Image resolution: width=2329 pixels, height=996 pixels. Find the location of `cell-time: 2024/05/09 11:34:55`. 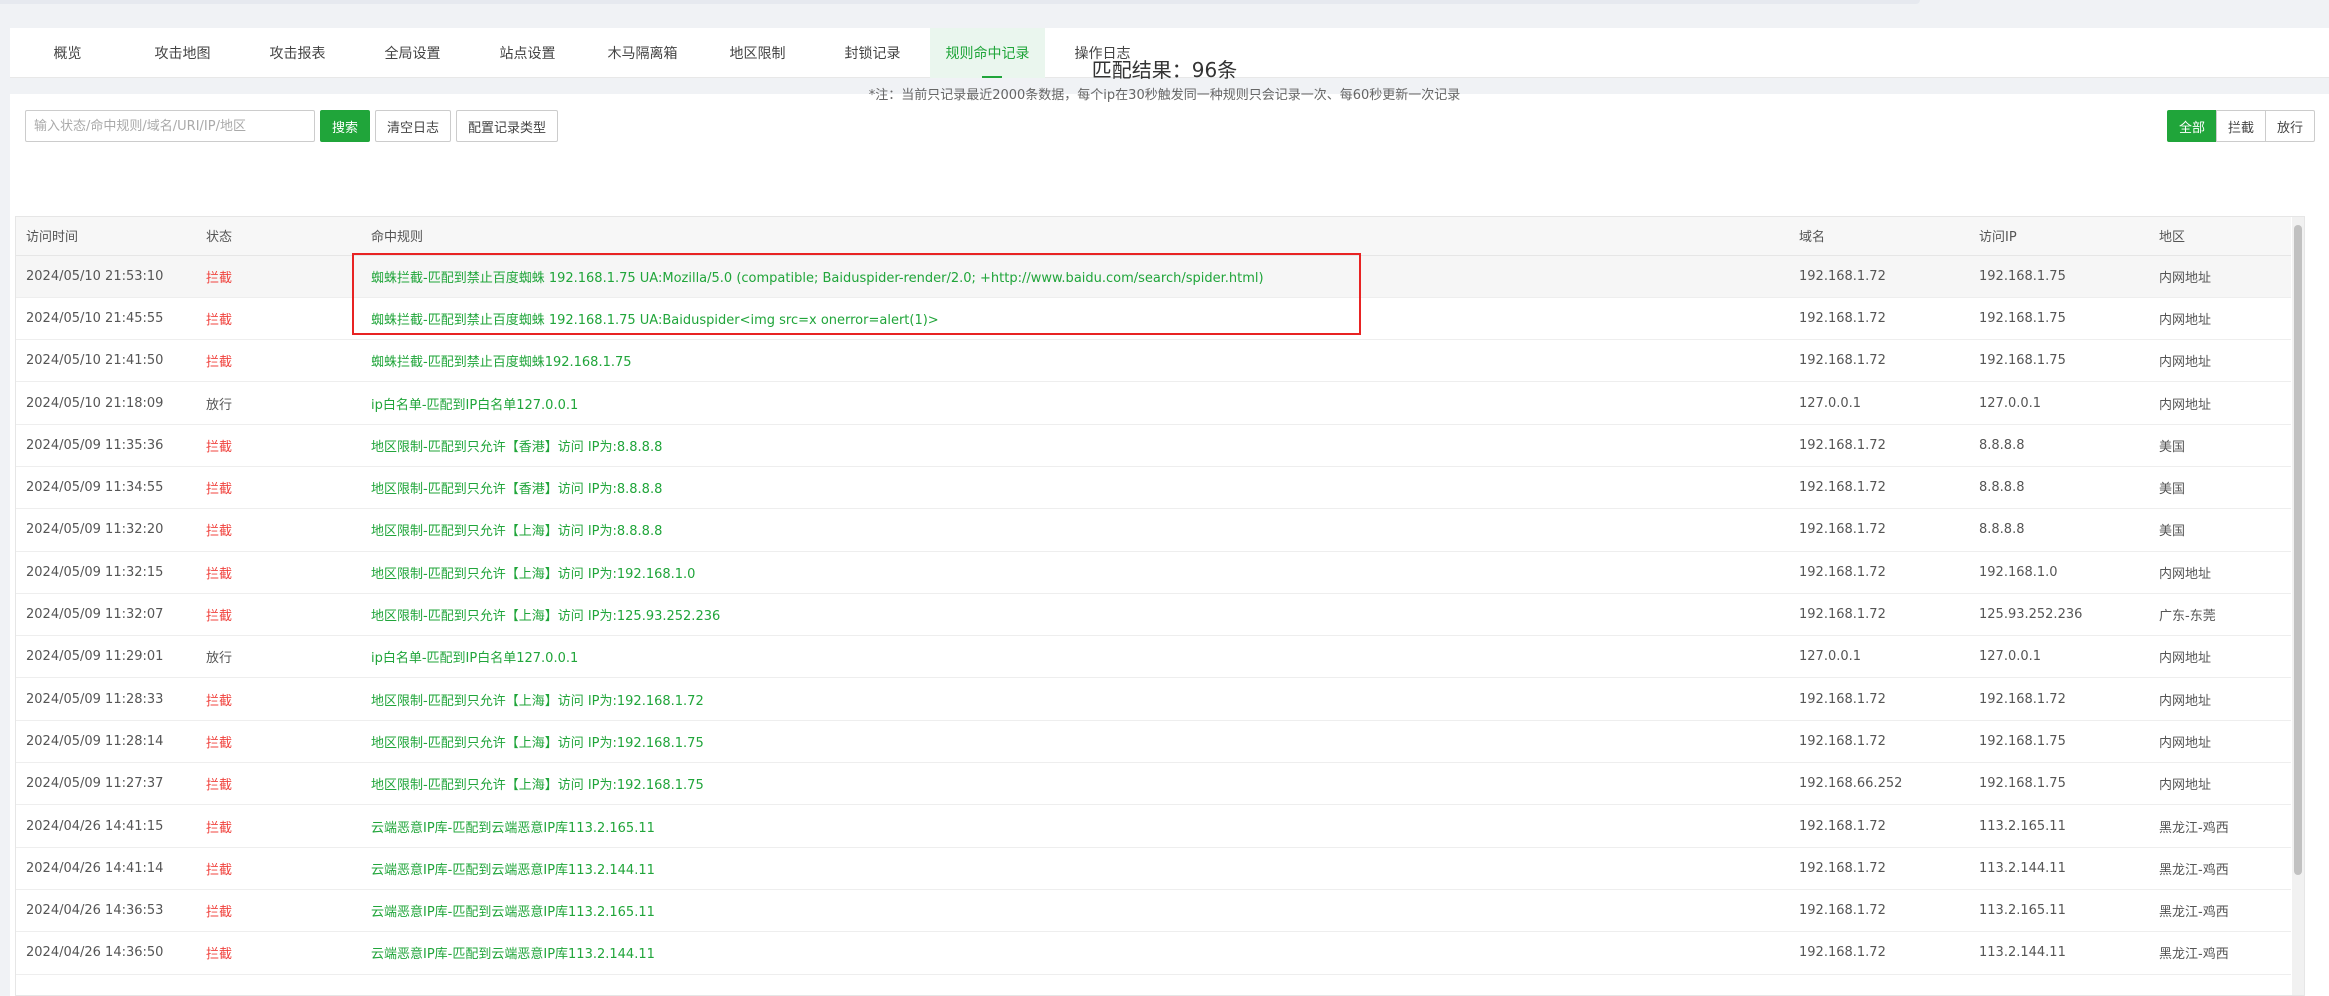

cell-time: 2024/05/09 11:34:55 is located at coordinates (106, 488).